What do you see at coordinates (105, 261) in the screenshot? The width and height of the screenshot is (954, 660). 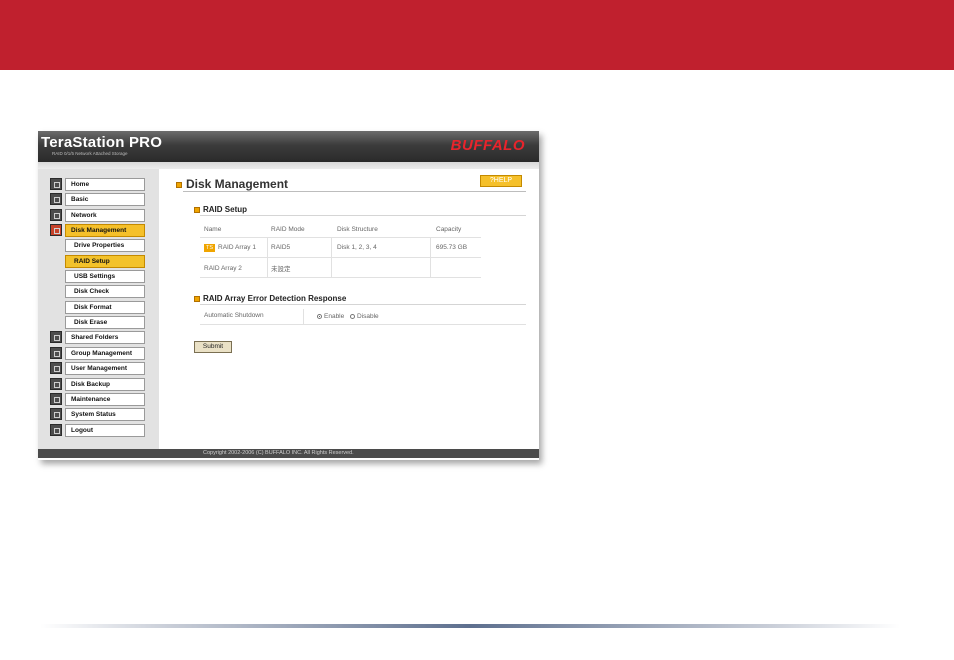 I see `sidebar-item-raid-setup: RAID Setup` at bounding box center [105, 261].